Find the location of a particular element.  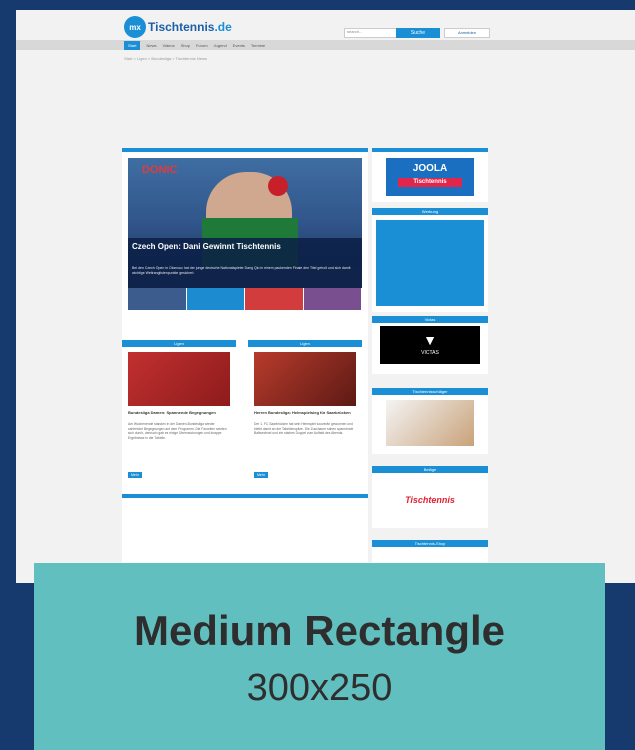

victas-ad: ▼ VICTAS is located at coordinates (430, 345).